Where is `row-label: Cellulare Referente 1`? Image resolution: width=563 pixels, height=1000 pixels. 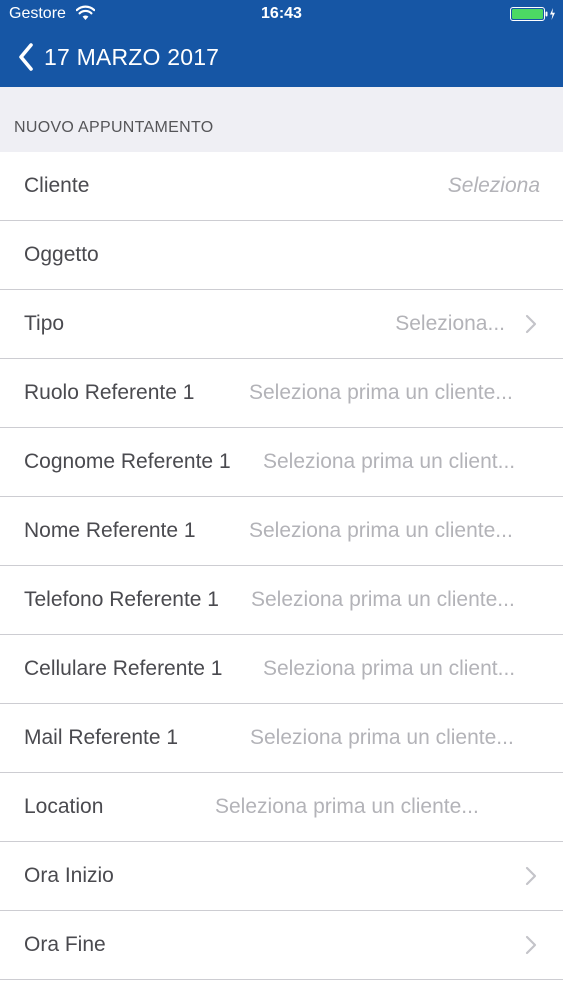 row-label: Cellulare Referente 1 is located at coordinates (123, 668).